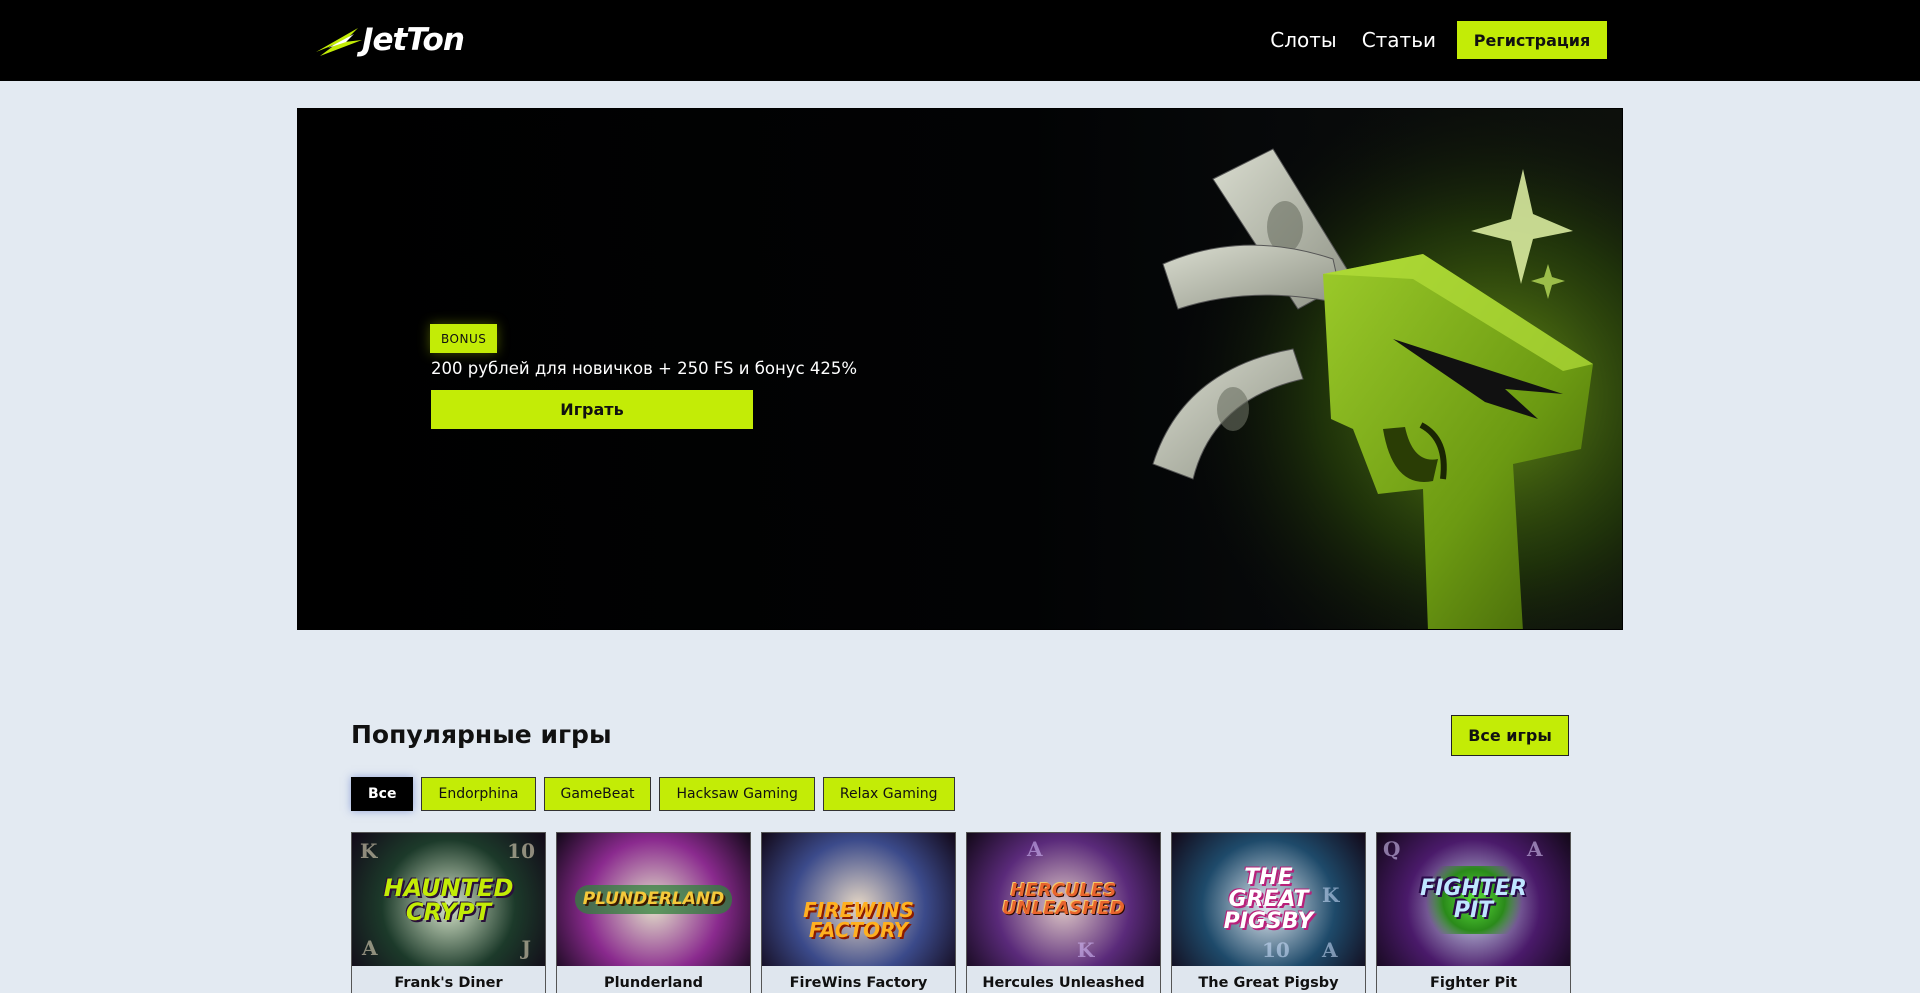 The width and height of the screenshot is (1920, 993). I want to click on game-card-franks-diner: K 10 A J HAUNTED CRYPT Frank's Diner, so click(448, 912).